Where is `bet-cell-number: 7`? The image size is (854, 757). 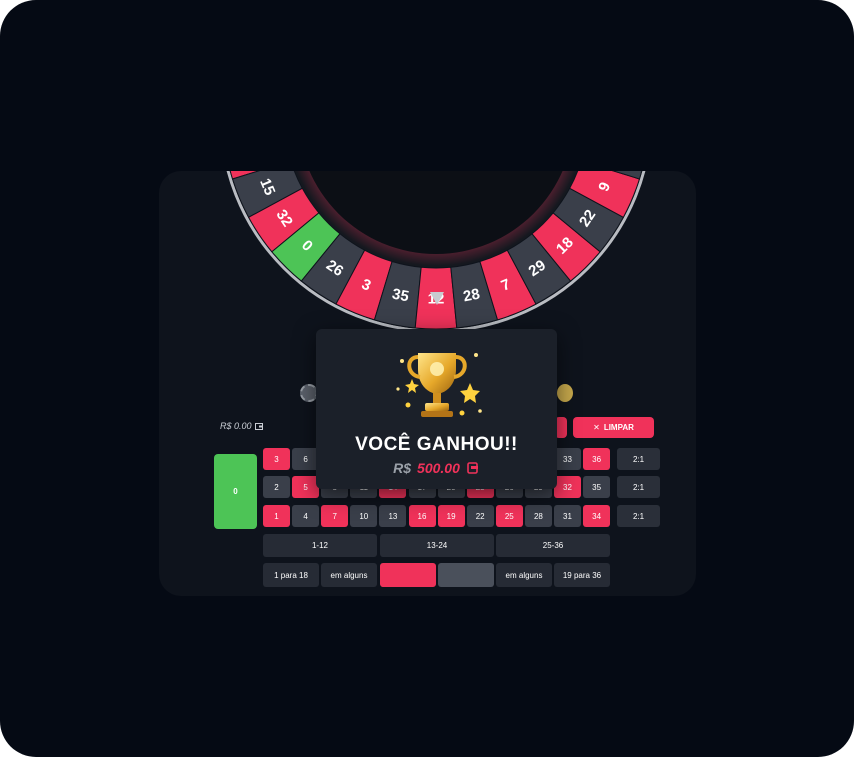
bet-cell-number: 7 is located at coordinates (335, 516).